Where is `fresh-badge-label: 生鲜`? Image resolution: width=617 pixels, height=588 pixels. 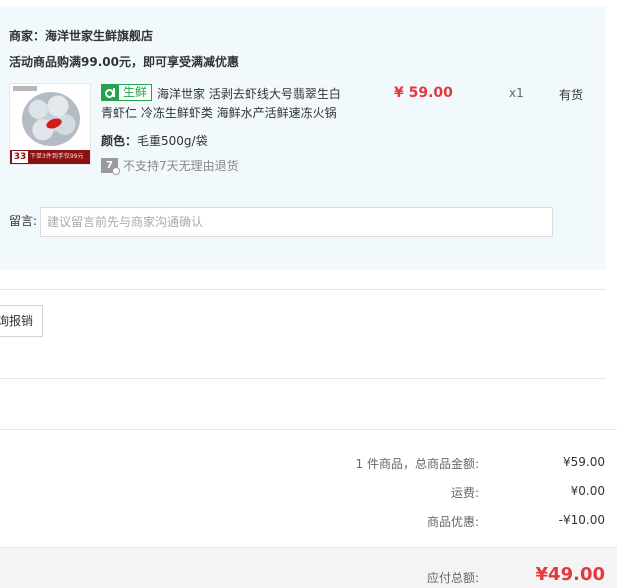 fresh-badge-label: 生鲜 is located at coordinates (135, 92).